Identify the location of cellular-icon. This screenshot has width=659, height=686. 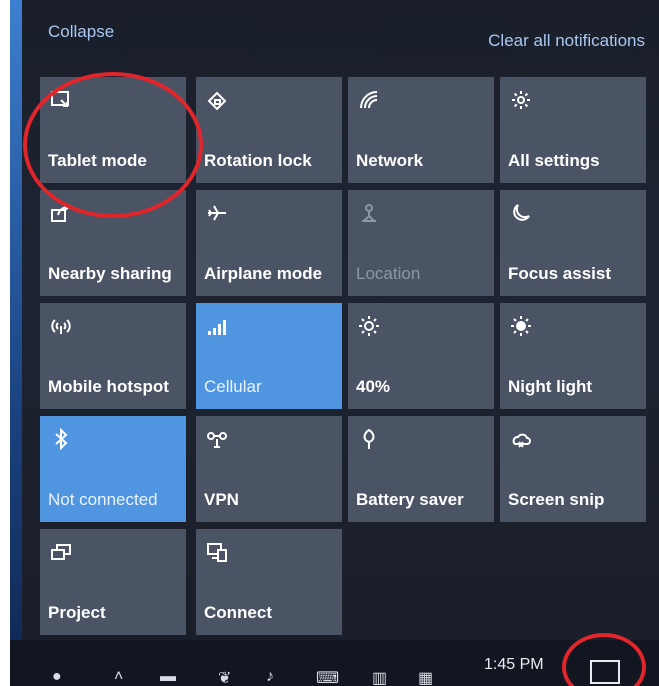
(218, 327).